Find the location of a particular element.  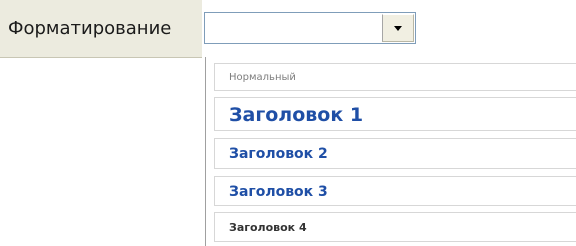

chevron-down-icon is located at coordinates (398, 28).